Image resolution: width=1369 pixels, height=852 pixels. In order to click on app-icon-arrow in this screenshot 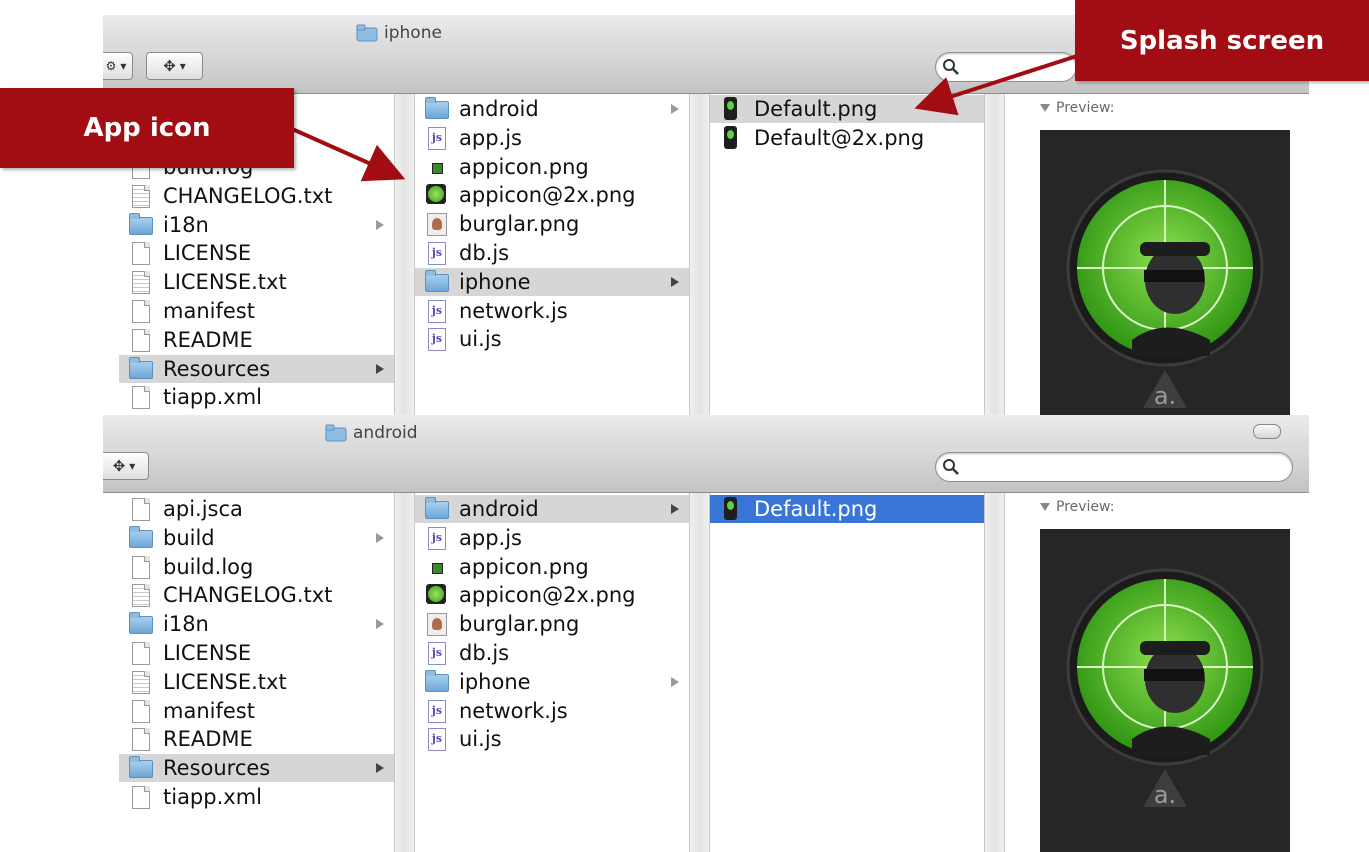, I will do `click(347, 154)`.